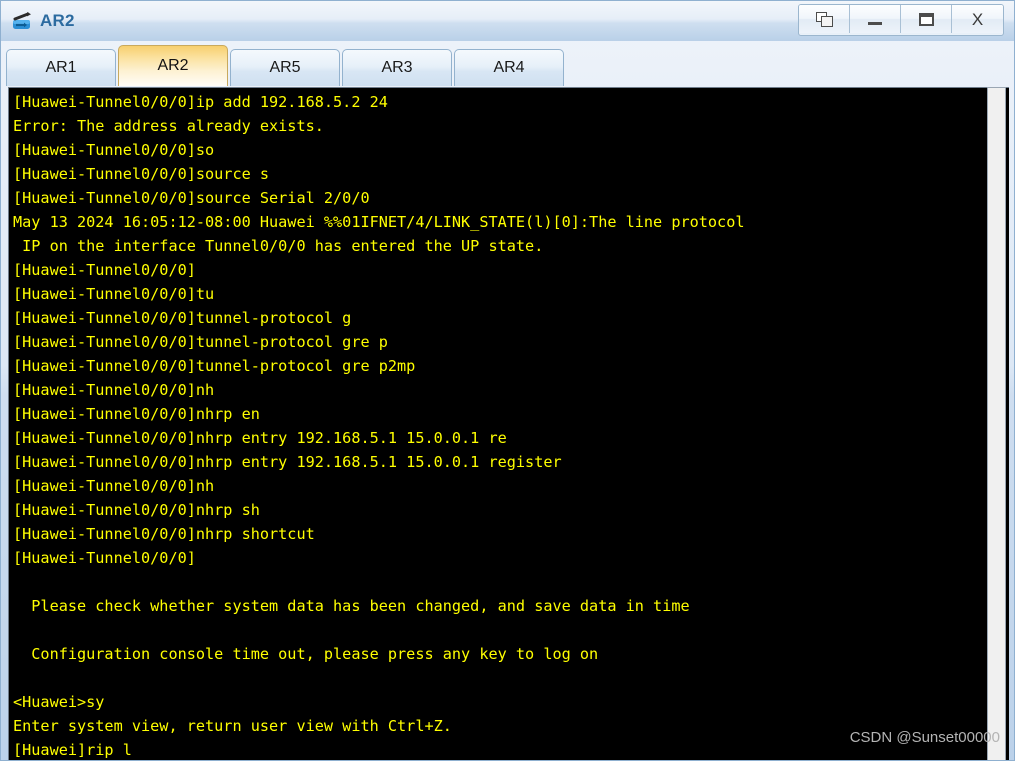  I want to click on terminal-line: [Huawei-Tunnel0/0/0]source s, so click(141, 174).